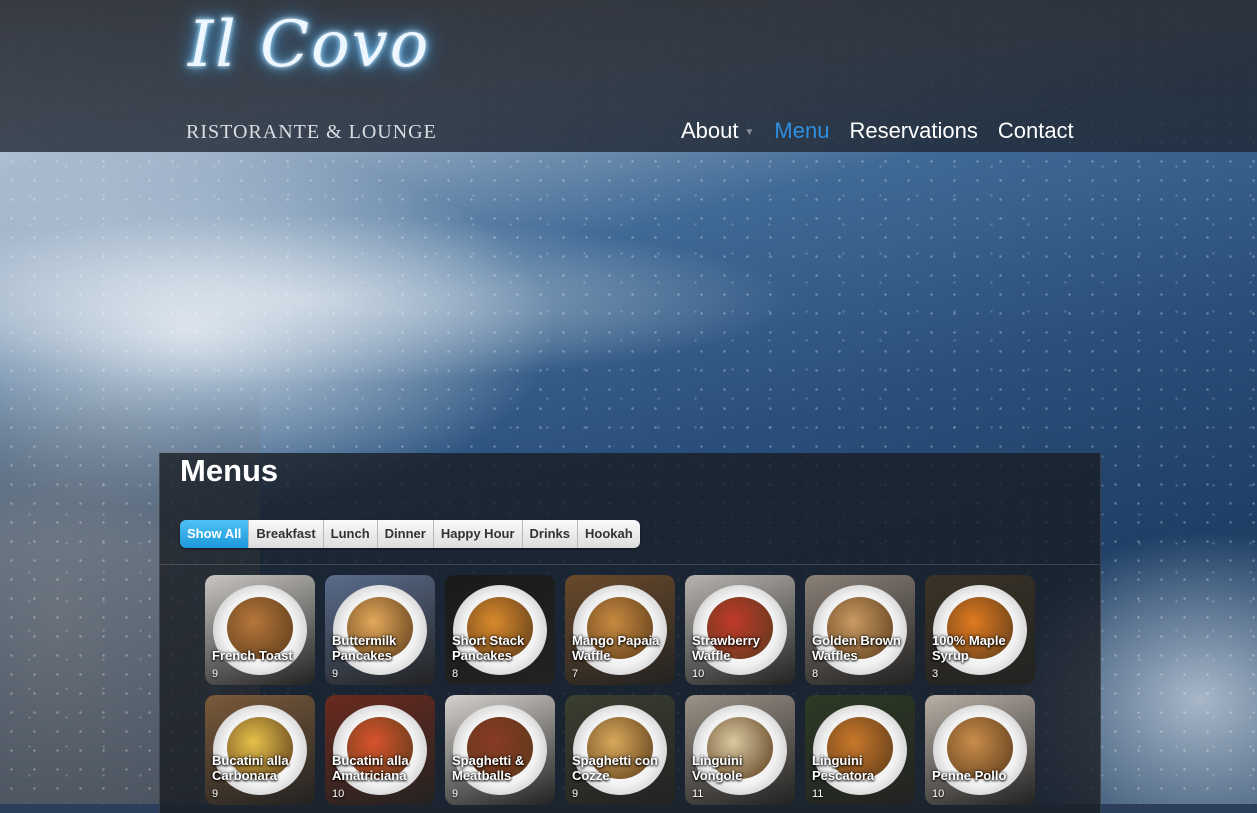  Describe the element at coordinates (913, 131) in the screenshot. I see `nav-reservations: Reservations` at that location.